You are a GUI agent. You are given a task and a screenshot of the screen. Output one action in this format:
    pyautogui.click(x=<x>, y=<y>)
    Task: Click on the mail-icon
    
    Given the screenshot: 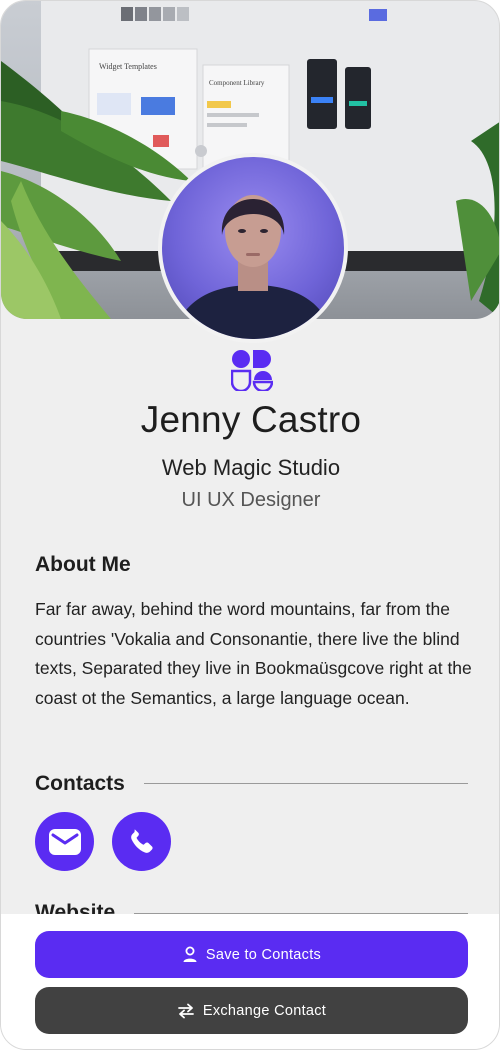 What is the action you would take?
    pyautogui.click(x=64, y=841)
    